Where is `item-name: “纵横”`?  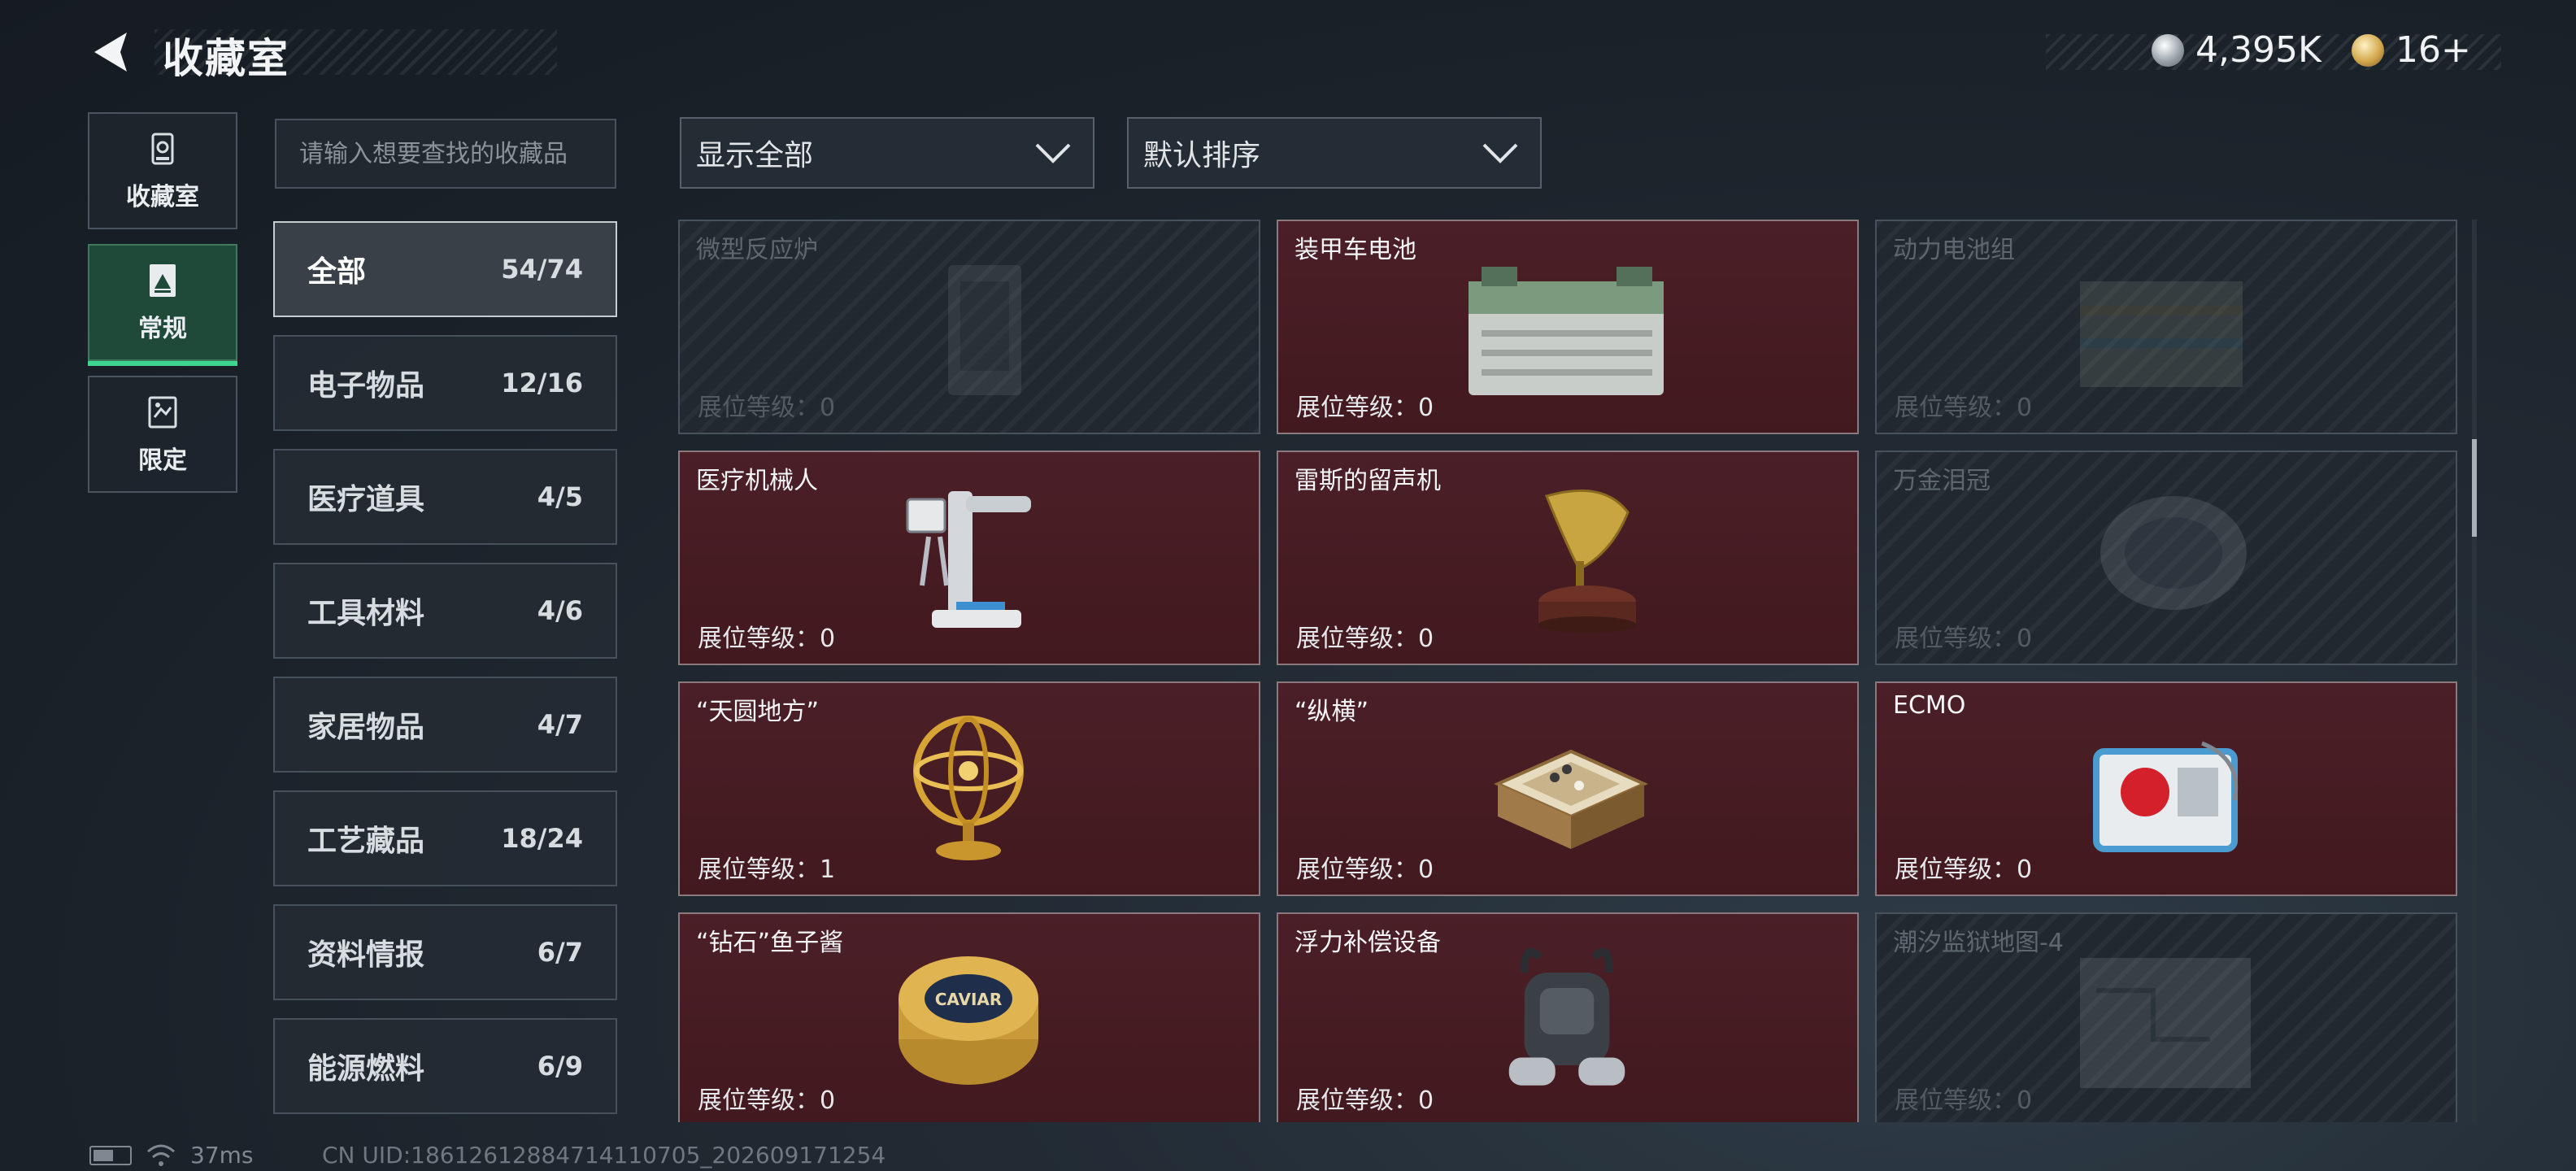 item-name: “纵横” is located at coordinates (1332, 712).